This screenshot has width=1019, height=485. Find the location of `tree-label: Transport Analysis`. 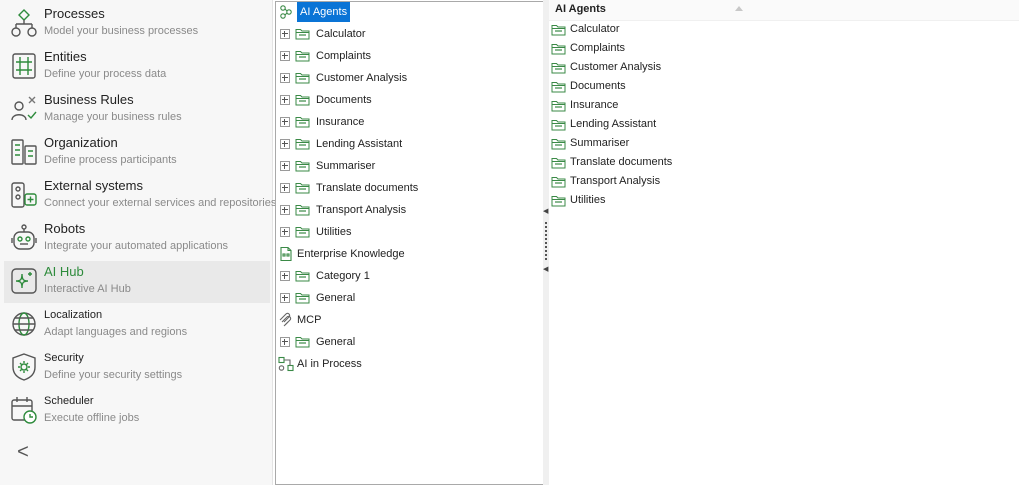

tree-label: Transport Analysis is located at coordinates (361, 210).